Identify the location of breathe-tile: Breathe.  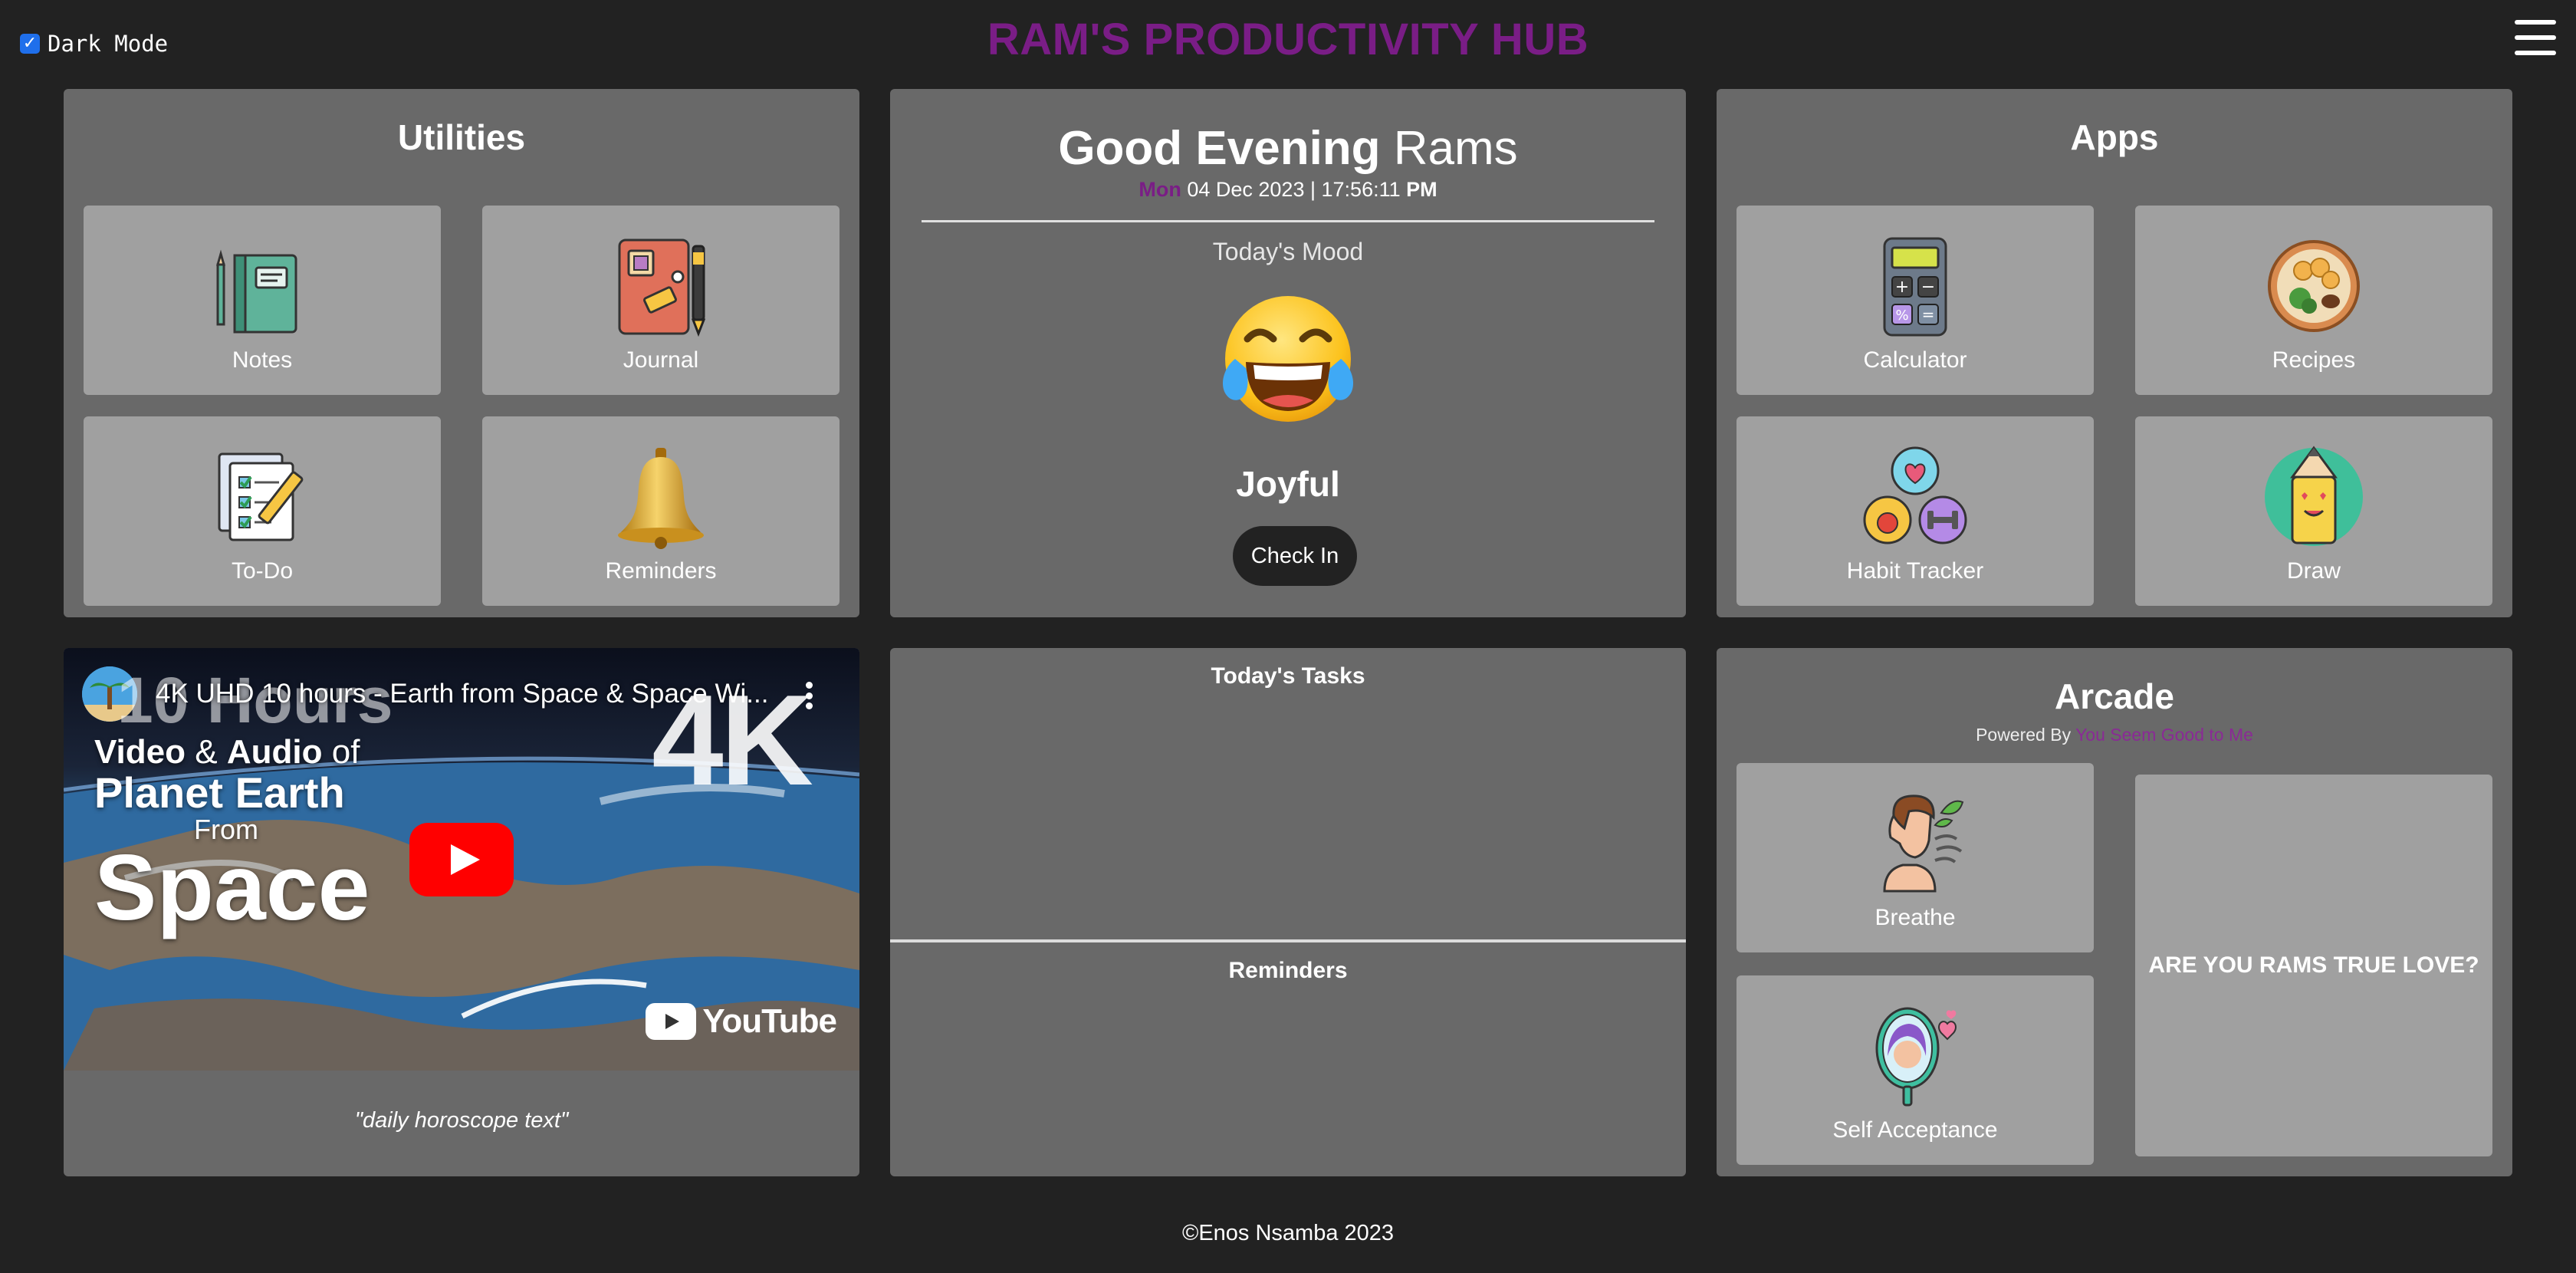
(1916, 857).